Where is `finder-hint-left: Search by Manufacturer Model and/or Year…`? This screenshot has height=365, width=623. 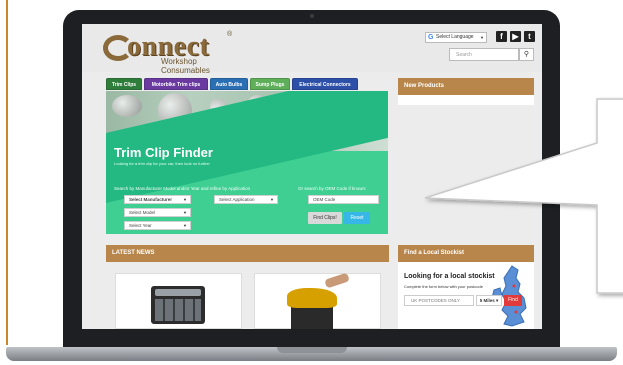
finder-hint-left: Search by Manufacturer Model and/or Year… is located at coordinates (182, 188).